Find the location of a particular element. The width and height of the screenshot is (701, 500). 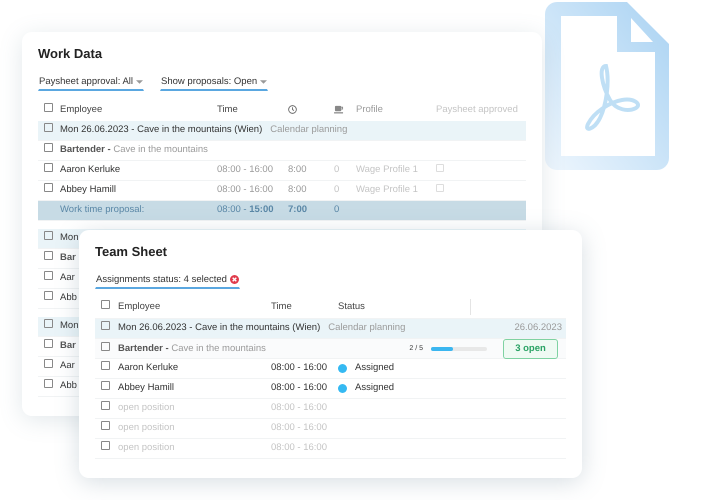

column-header: Paysheet approved is located at coordinates (477, 109).